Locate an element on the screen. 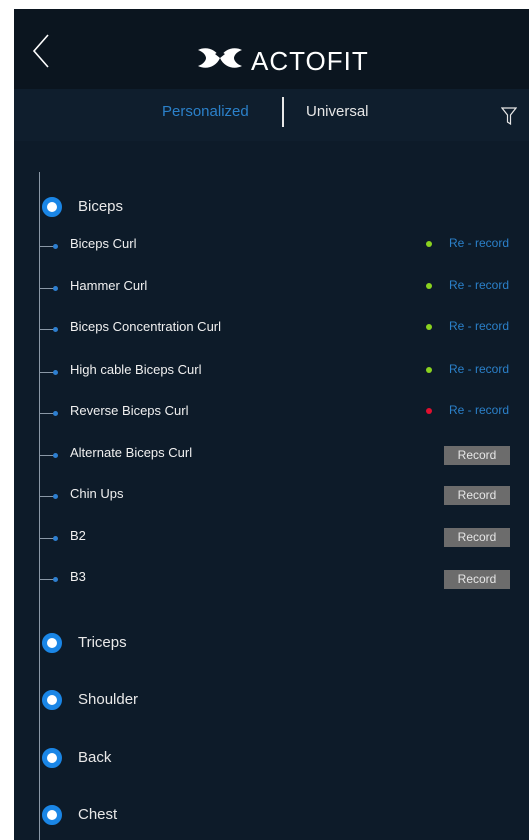  category-label: Biceps is located at coordinates (101, 206).